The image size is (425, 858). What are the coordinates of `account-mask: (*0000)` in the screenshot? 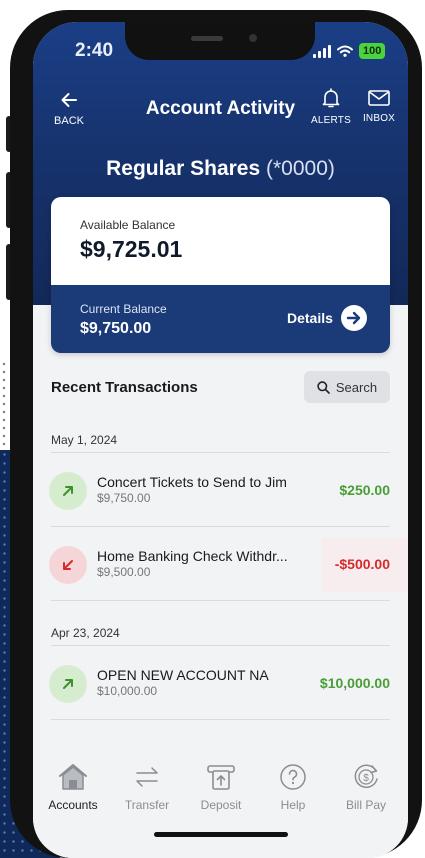 It's located at (300, 168).